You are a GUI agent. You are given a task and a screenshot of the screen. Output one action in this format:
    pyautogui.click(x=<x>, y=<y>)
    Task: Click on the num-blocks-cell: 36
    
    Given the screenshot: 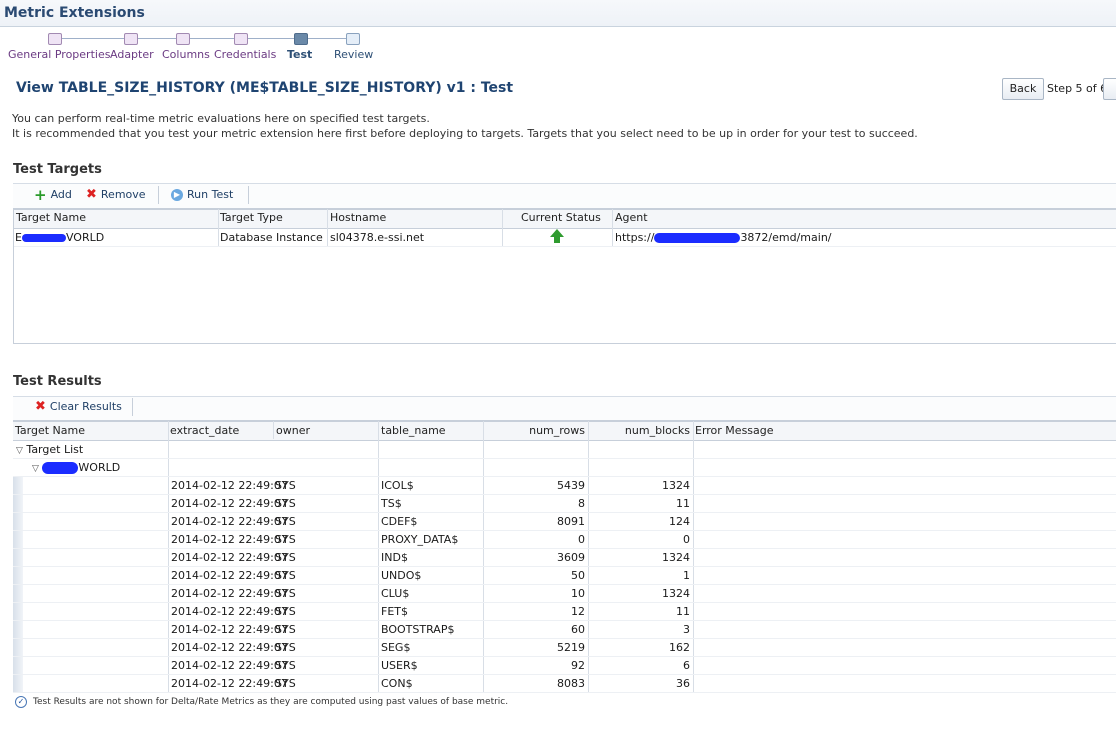 What is the action you would take?
    pyautogui.click(x=683, y=683)
    